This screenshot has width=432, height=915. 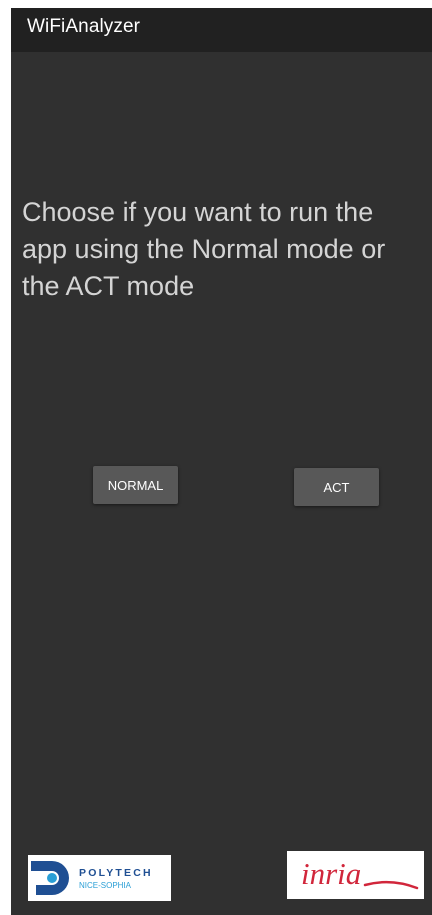 I want to click on normal-mode-button: NORMAL, so click(x=135, y=485).